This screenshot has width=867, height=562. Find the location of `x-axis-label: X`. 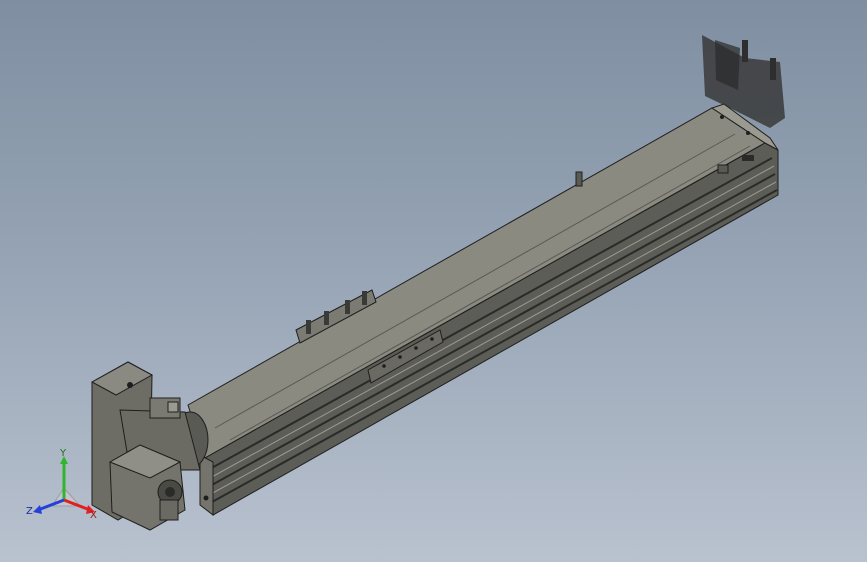

x-axis-label: X is located at coordinates (93, 515).